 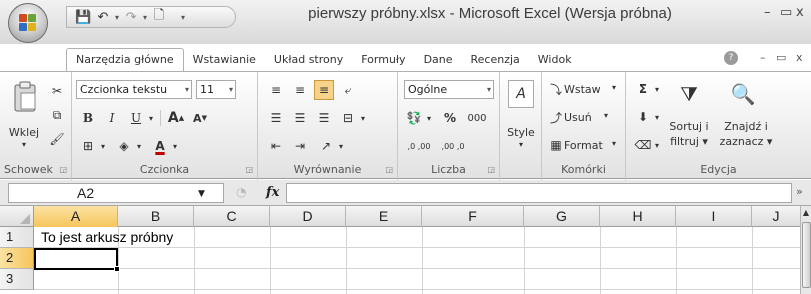 I want to click on insert-dropdown-icon: ▾, so click(x=614, y=87).